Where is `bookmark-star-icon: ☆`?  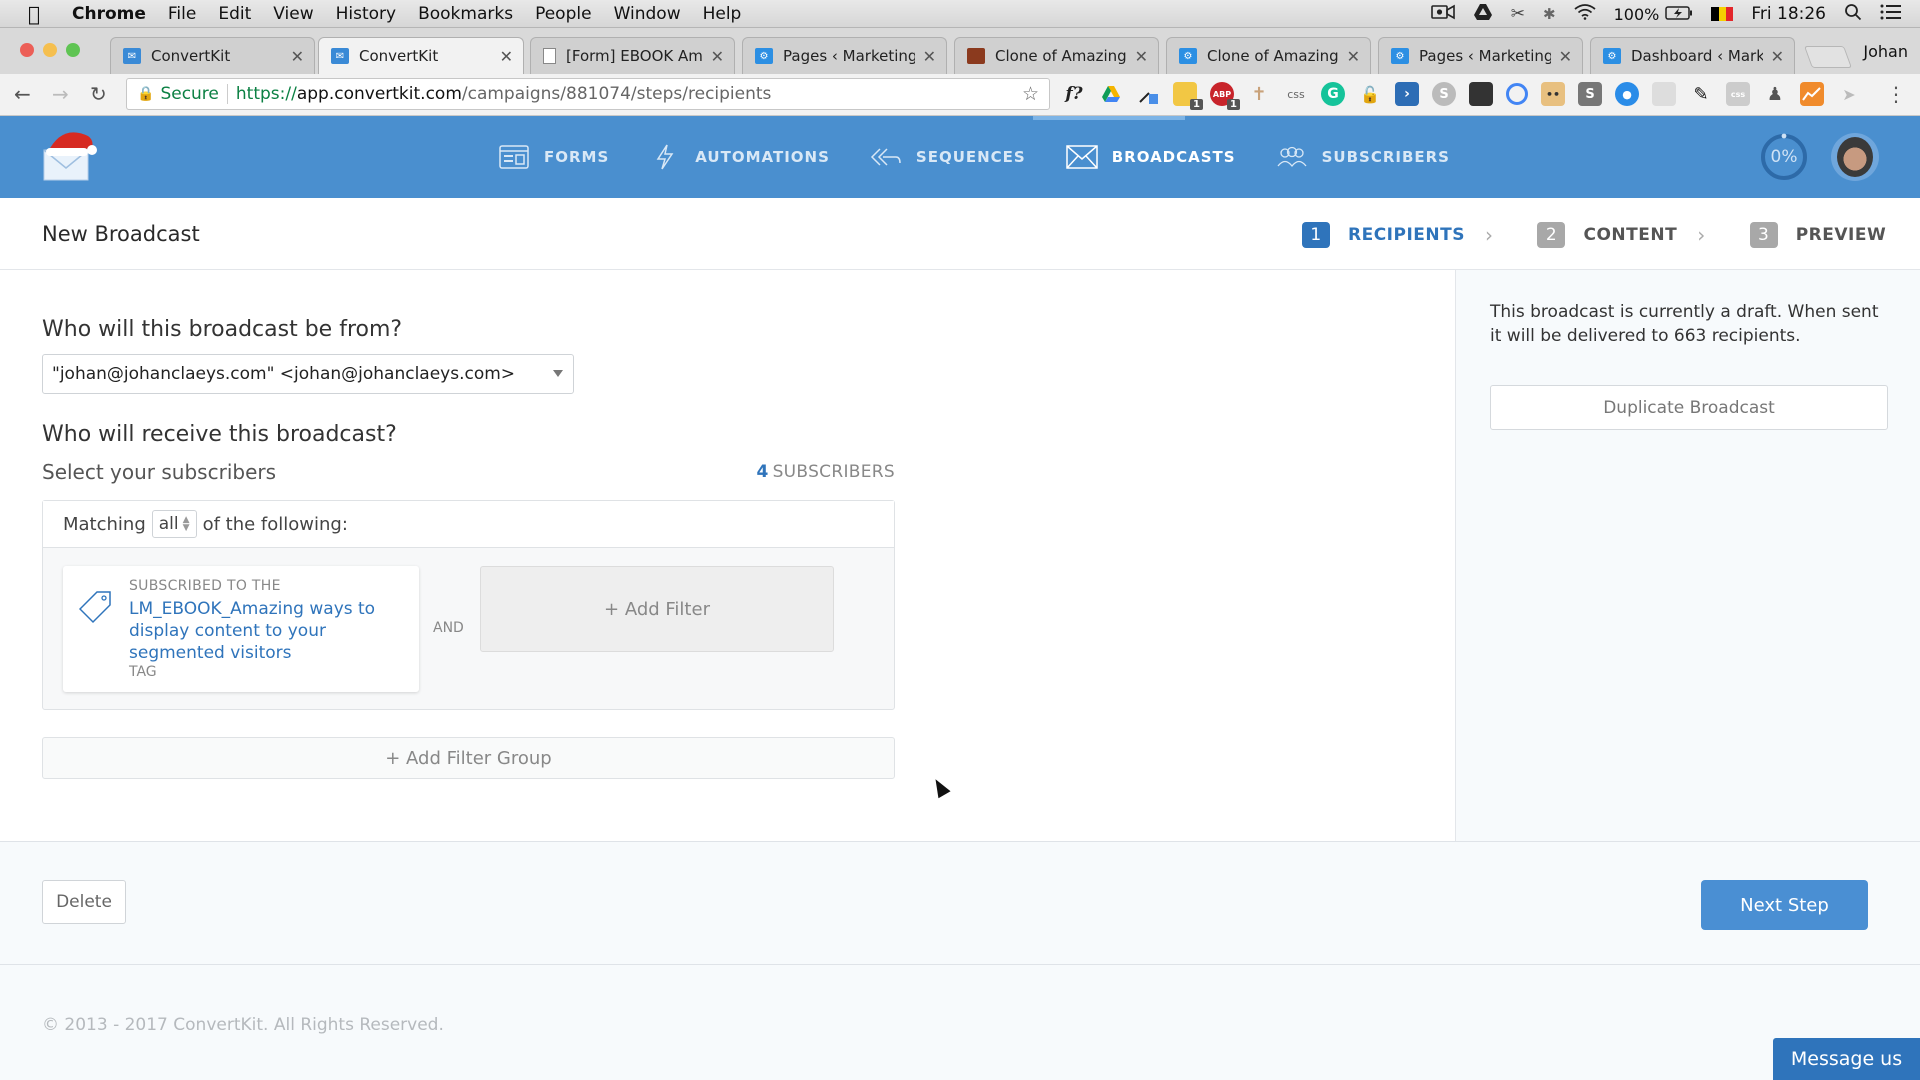 bookmark-star-icon: ☆ is located at coordinates (1030, 94).